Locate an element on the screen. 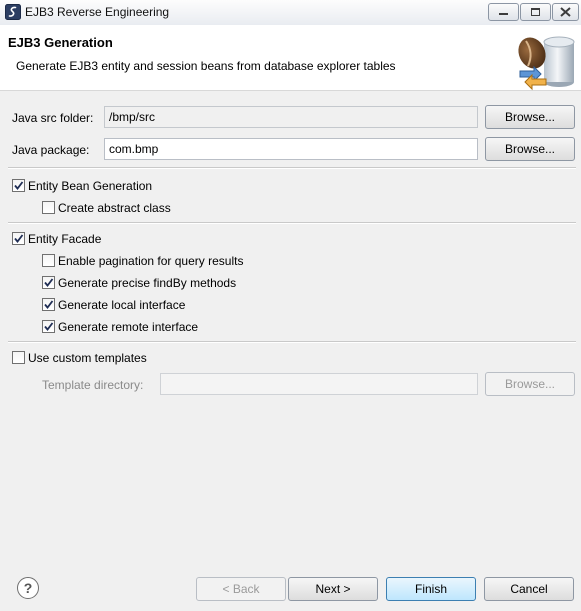  generate-local-interface-checkbox is located at coordinates (48, 304).